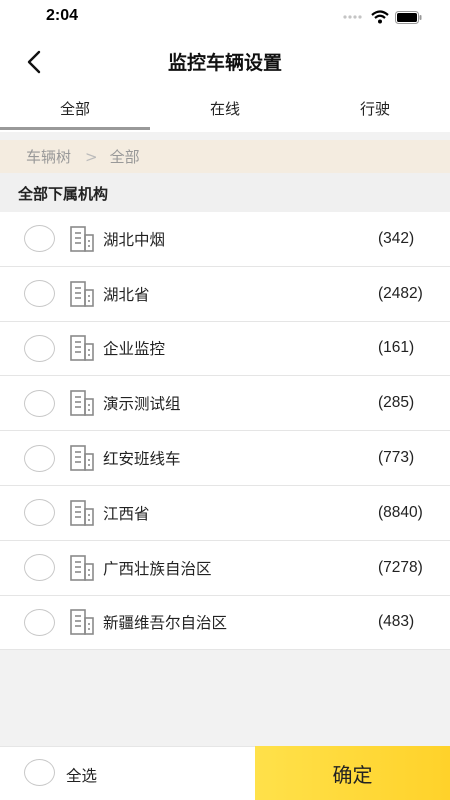 Image resolution: width=450 pixels, height=800 pixels. Describe the element at coordinates (400, 567) in the screenshot. I see `org-count: (7278)` at that location.